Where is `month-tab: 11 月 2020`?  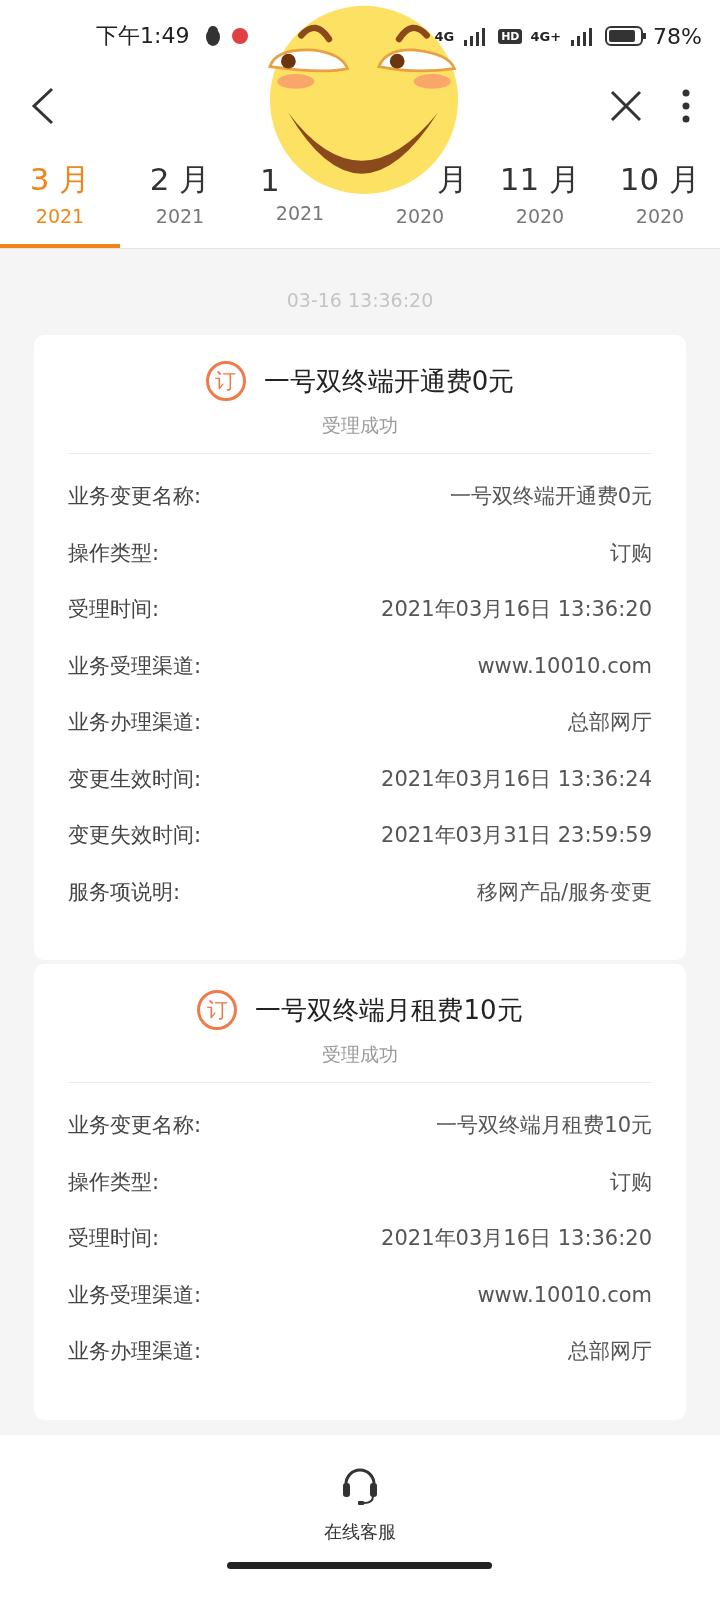
month-tab: 11 月 2020 is located at coordinates (540, 199).